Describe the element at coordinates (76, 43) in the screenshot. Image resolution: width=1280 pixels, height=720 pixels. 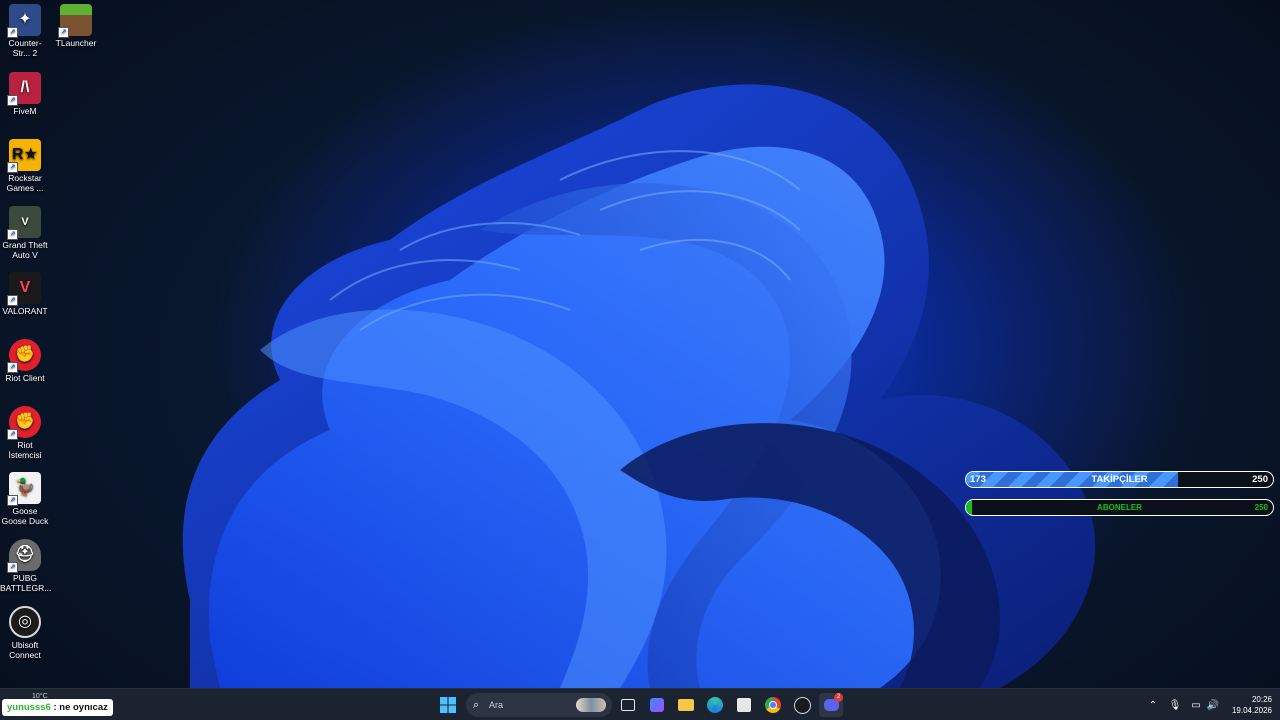
I see `desktop-icon-label: TLauncher` at that location.